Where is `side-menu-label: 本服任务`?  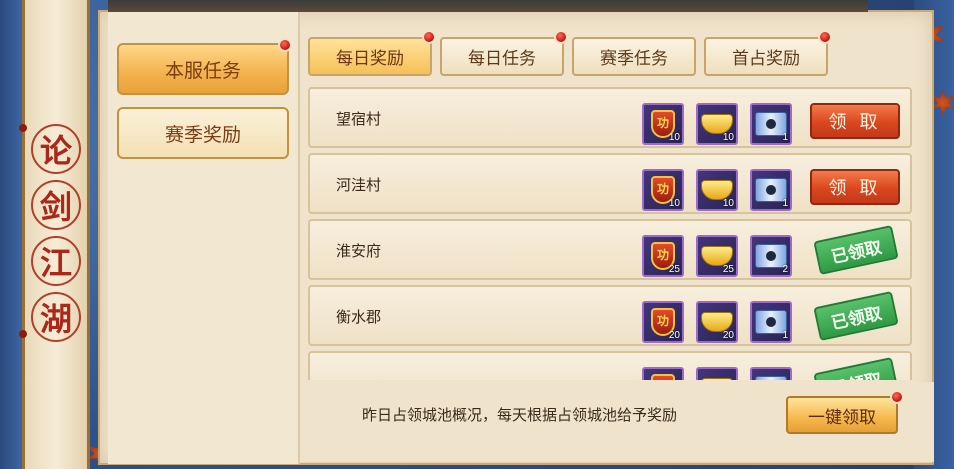
side-menu-label: 本服任务 is located at coordinates (202, 71).